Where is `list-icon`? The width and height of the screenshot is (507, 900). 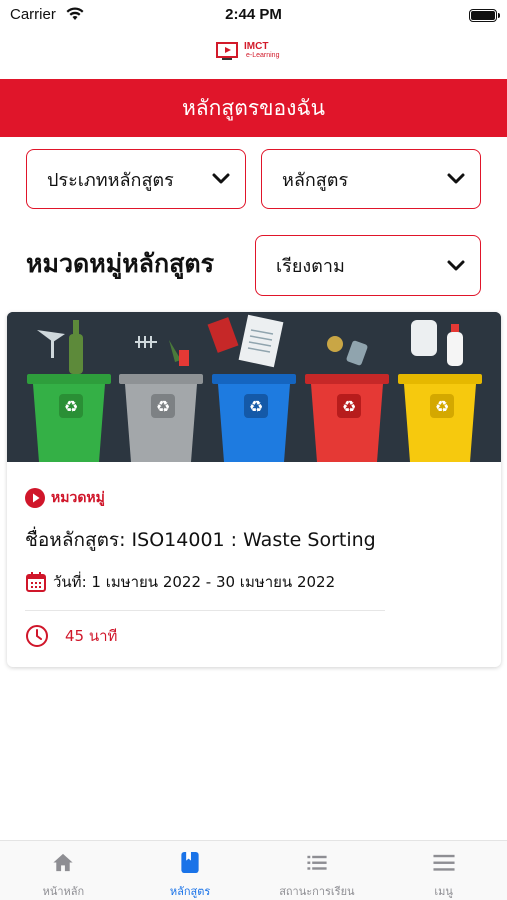 list-icon is located at coordinates (317, 862).